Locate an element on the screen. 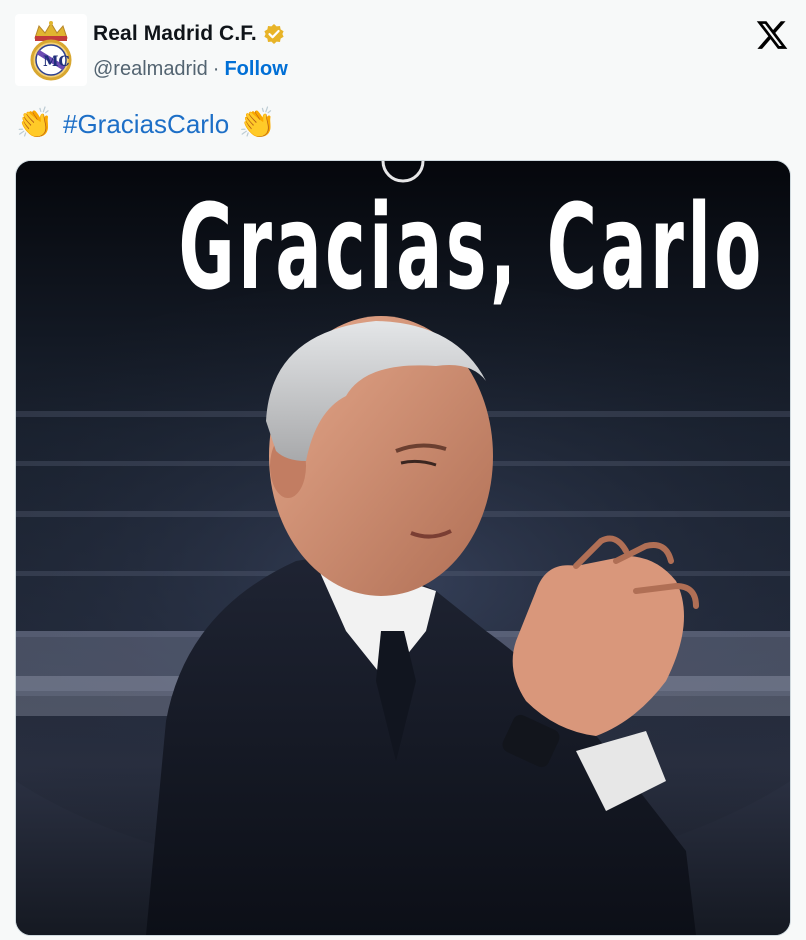 Image resolution: width=806 pixels, height=940 pixels. verified-badge-icon is located at coordinates (274, 34).